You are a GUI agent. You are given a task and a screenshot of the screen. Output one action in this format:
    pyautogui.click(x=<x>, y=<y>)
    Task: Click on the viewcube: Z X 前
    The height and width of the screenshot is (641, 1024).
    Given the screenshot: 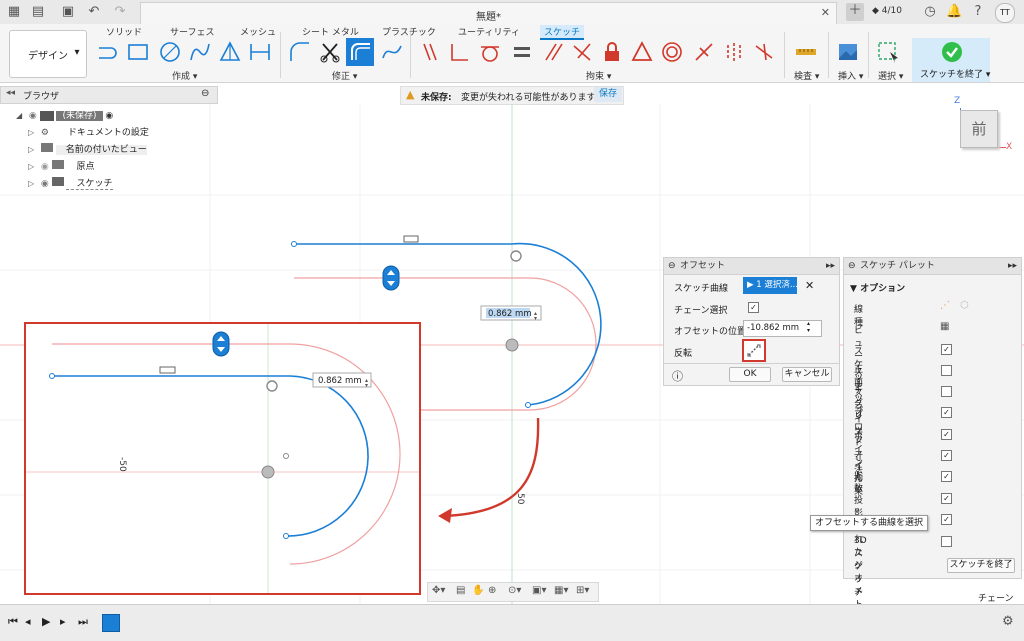 What is the action you would take?
    pyautogui.click(x=983, y=128)
    